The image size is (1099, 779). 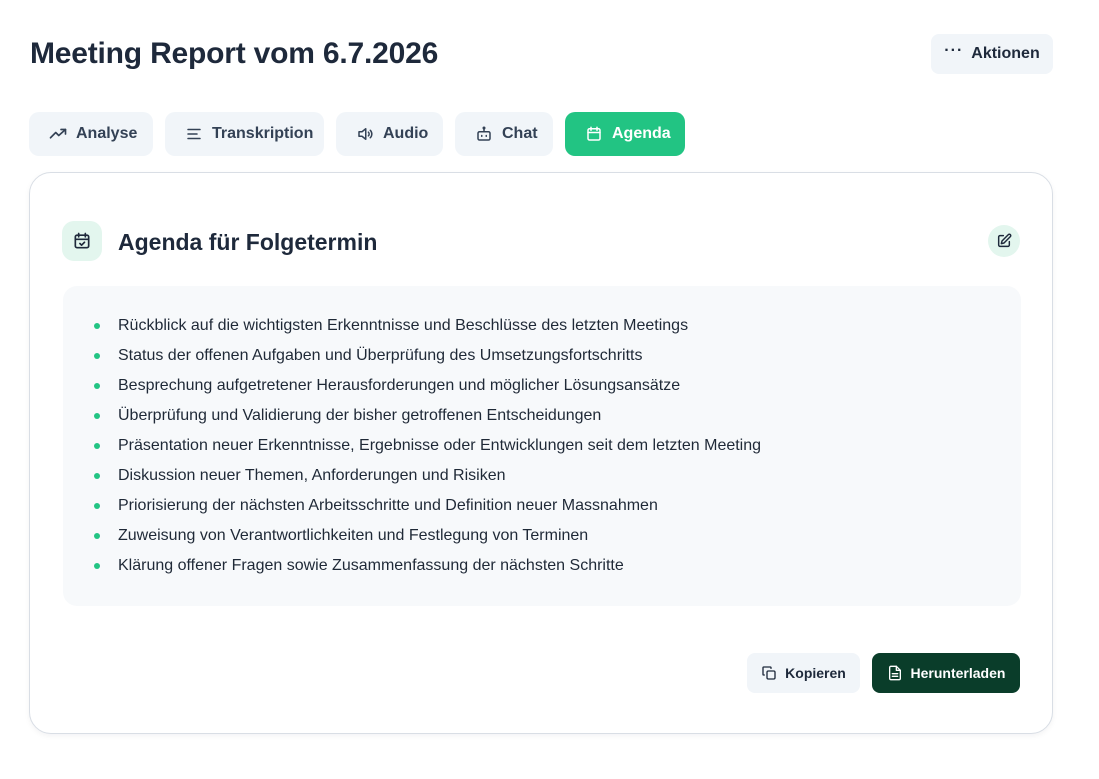 What do you see at coordinates (82, 241) in the screenshot?
I see `calendar-check-icon` at bounding box center [82, 241].